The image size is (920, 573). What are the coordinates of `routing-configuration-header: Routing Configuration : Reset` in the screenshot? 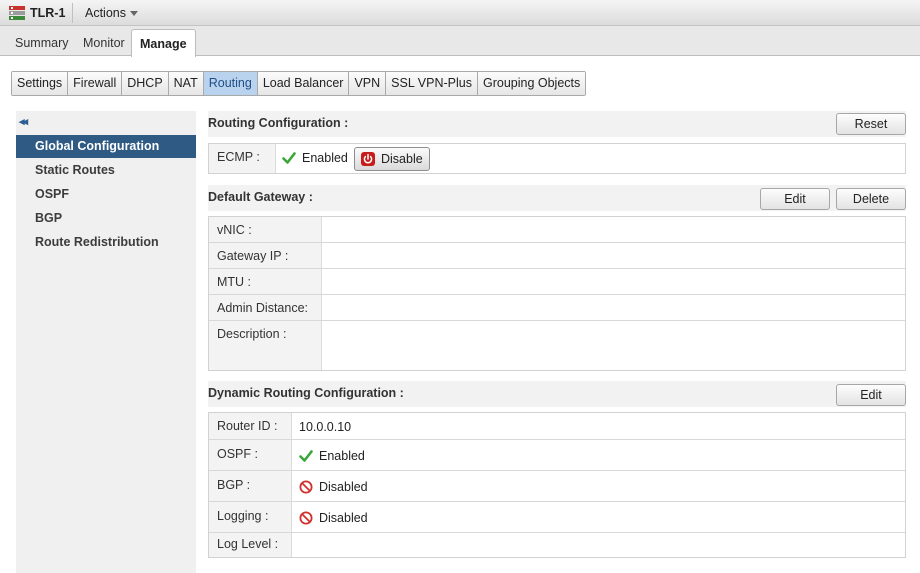 It's located at (557, 124).